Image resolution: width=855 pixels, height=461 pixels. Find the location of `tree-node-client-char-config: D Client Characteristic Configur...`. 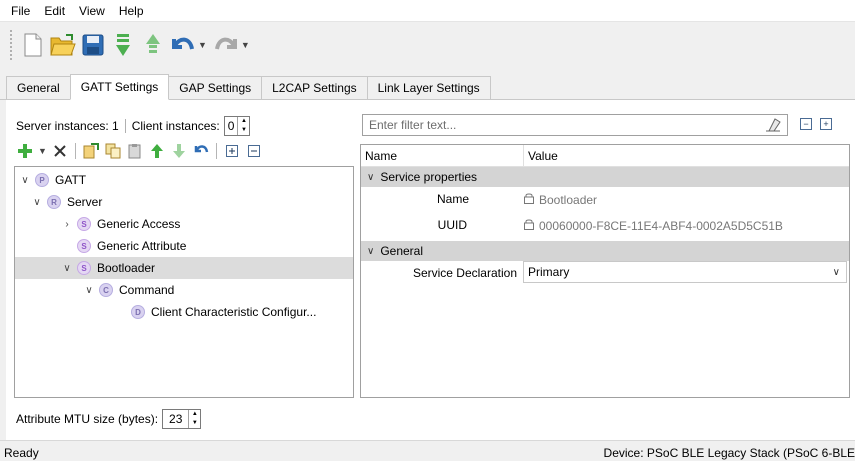

tree-node-client-char-config: D Client Characteristic Configur... is located at coordinates (223, 312).